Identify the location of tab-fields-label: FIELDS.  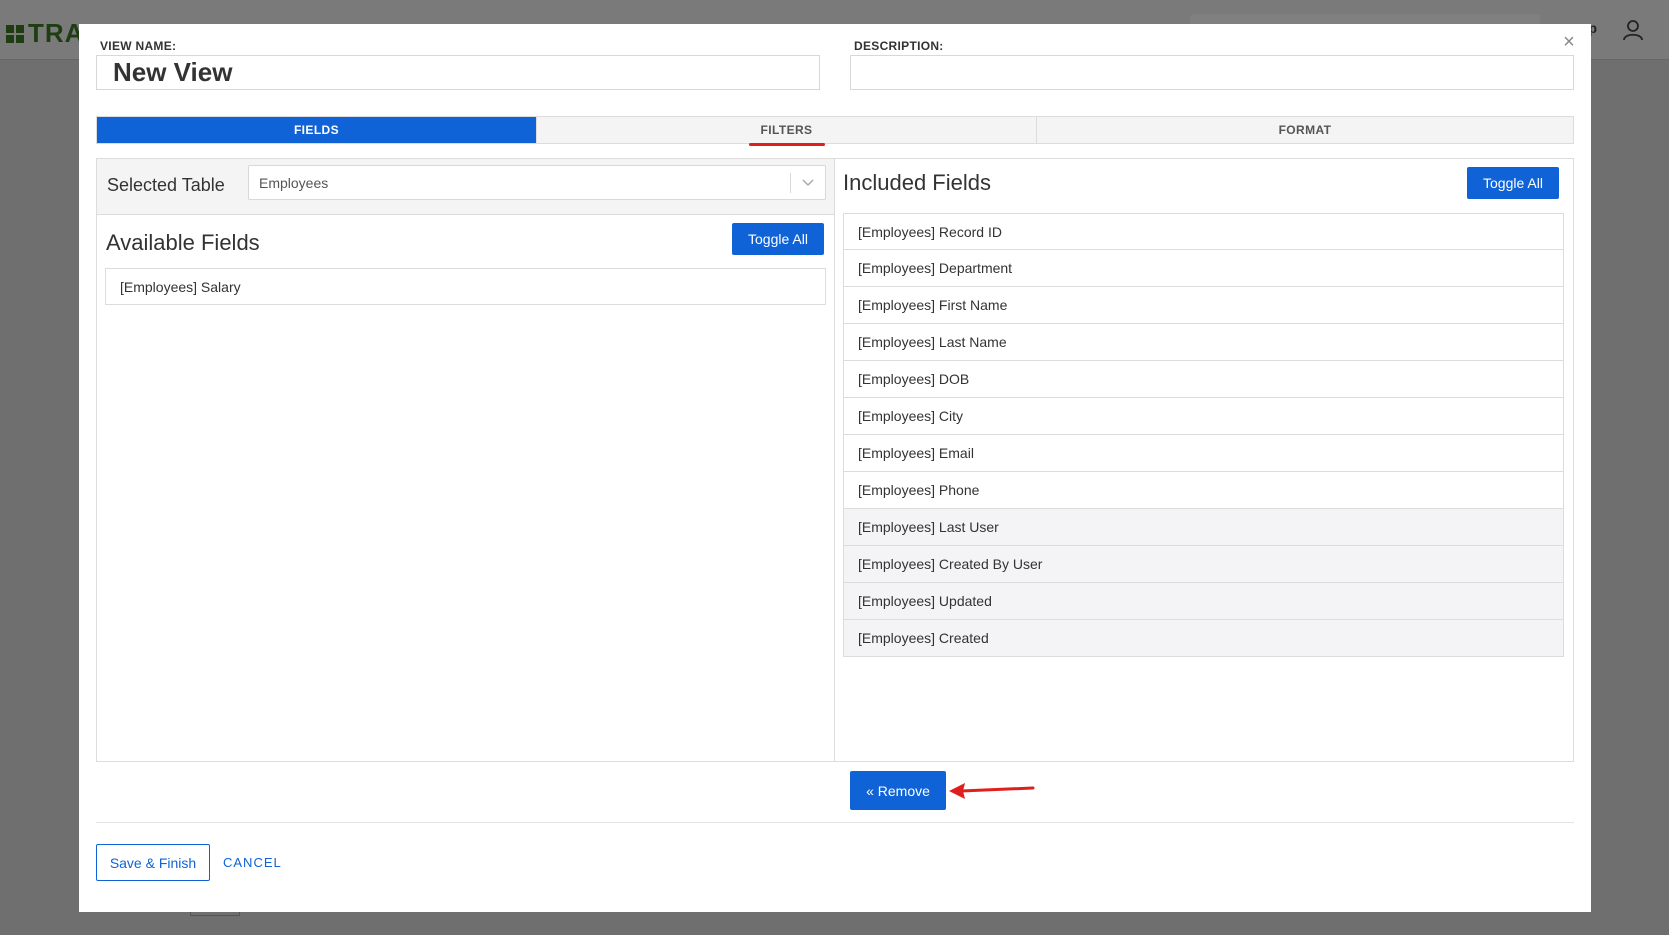
(316, 130).